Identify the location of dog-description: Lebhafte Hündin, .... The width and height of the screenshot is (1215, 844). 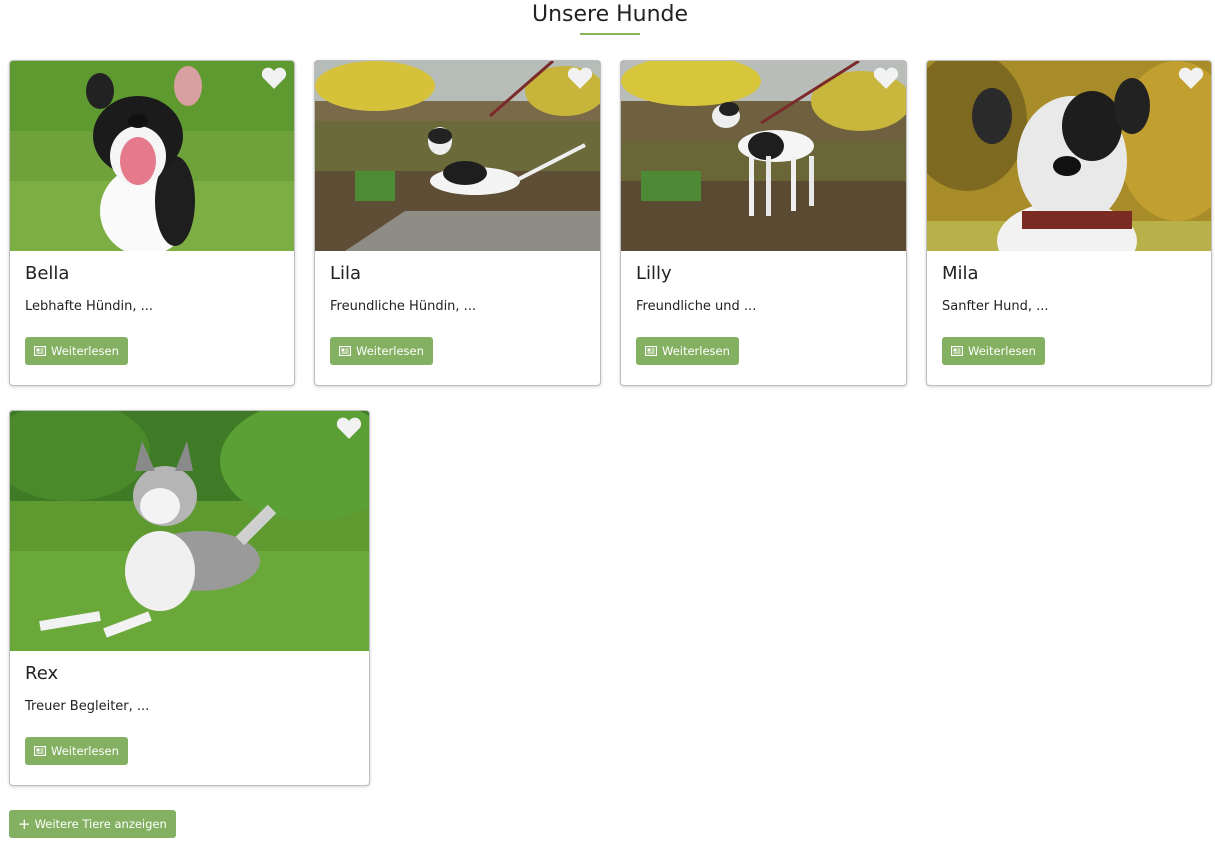
(89, 306).